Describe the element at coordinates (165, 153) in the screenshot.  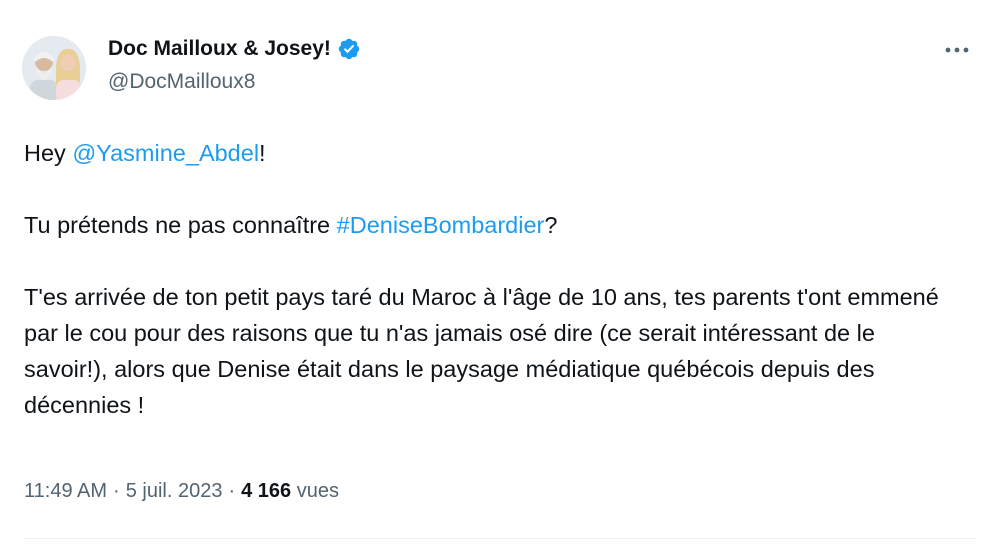
I see `mention-link: @Yasmine_Abdel` at that location.